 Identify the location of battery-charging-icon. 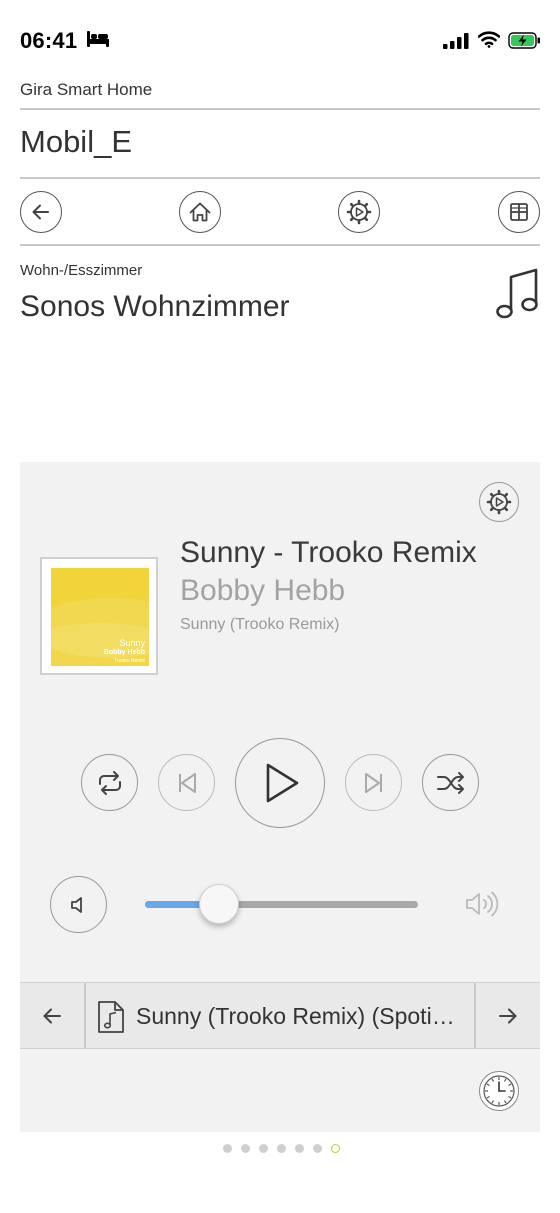
(524, 40).